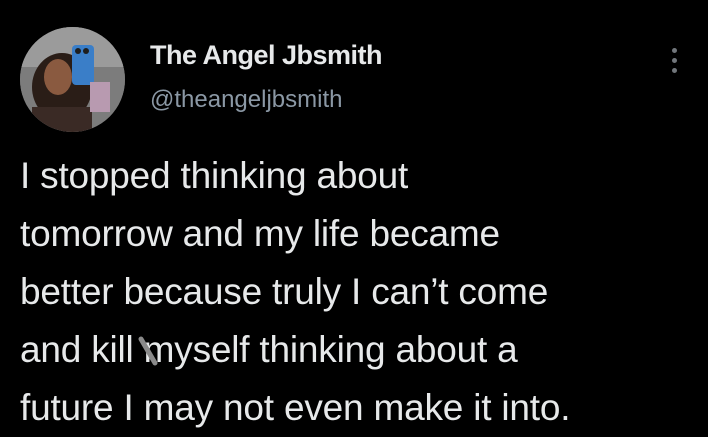 The image size is (708, 437). I want to click on avatar, so click(72, 79).